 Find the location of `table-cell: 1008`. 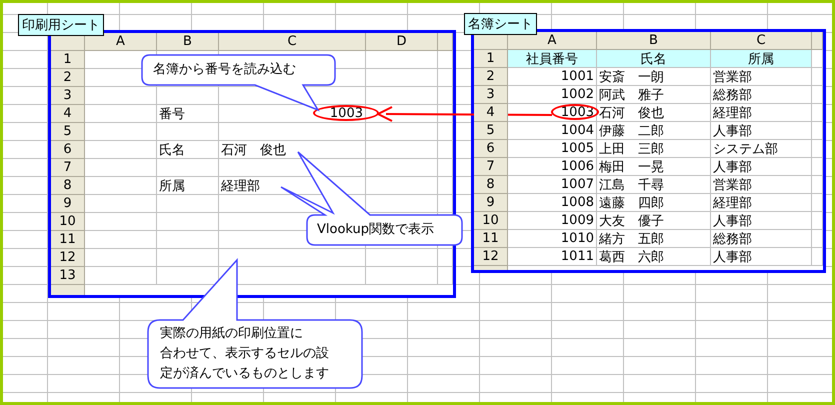

table-cell: 1008 is located at coordinates (552, 203).